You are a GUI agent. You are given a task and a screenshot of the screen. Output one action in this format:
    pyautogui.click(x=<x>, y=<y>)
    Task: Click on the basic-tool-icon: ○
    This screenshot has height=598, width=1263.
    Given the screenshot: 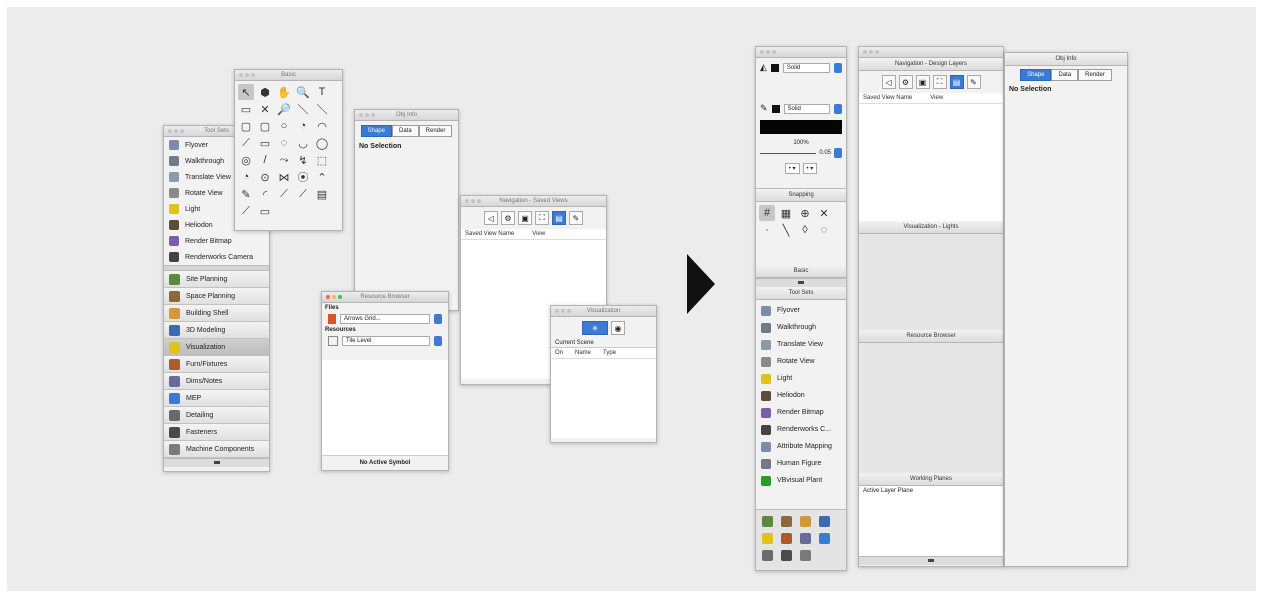 What is the action you would take?
    pyautogui.click(x=284, y=126)
    